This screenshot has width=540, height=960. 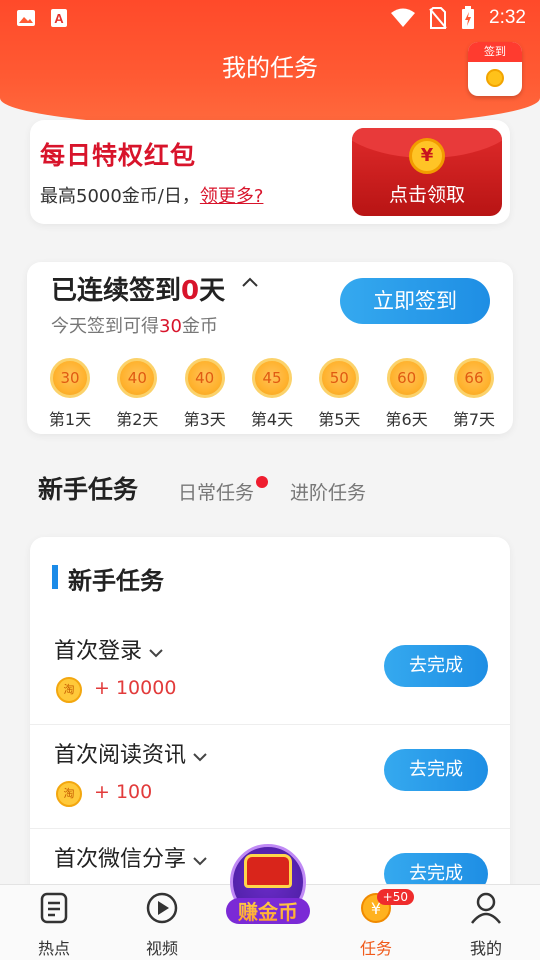 What do you see at coordinates (123, 792) in the screenshot?
I see `task-reward: + 100` at bounding box center [123, 792].